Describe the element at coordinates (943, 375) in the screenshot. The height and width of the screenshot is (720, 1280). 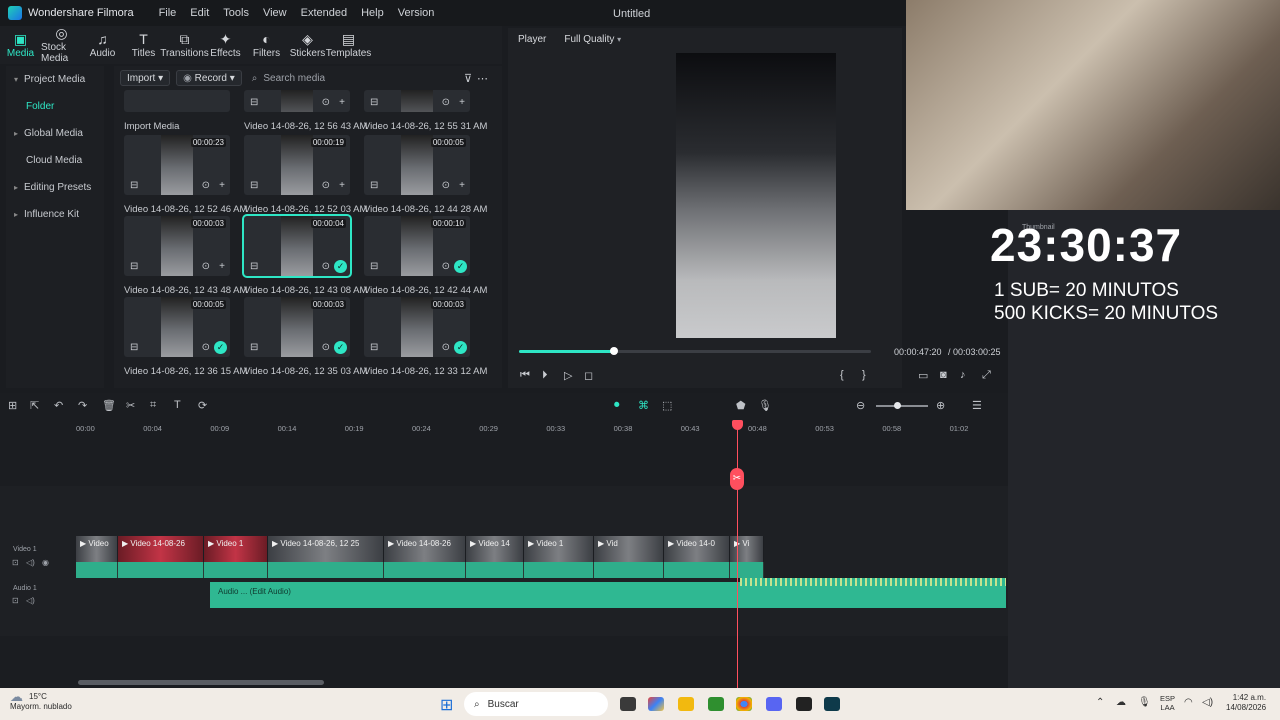
I see `snapshot-icon: ◙` at that location.